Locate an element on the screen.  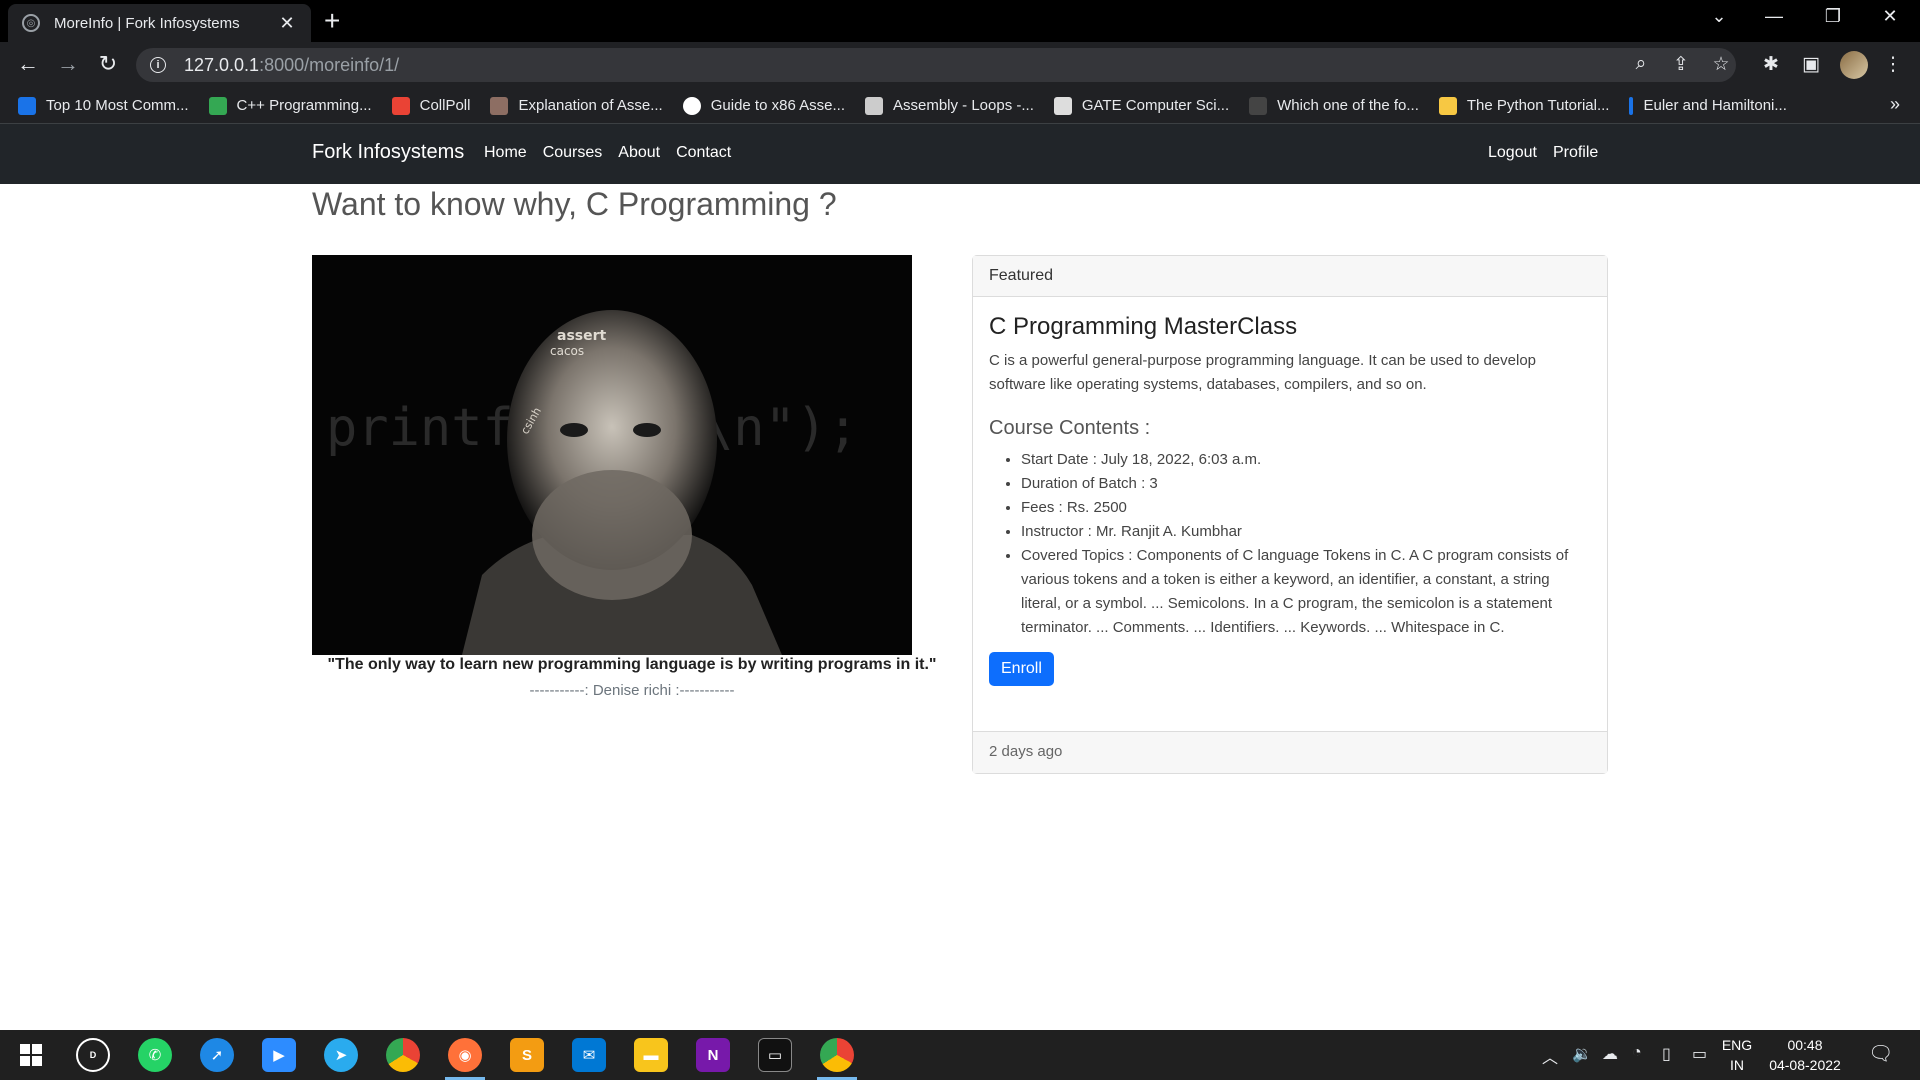
page-title: Want to know why, C Programming ? is located at coordinates (574, 204).